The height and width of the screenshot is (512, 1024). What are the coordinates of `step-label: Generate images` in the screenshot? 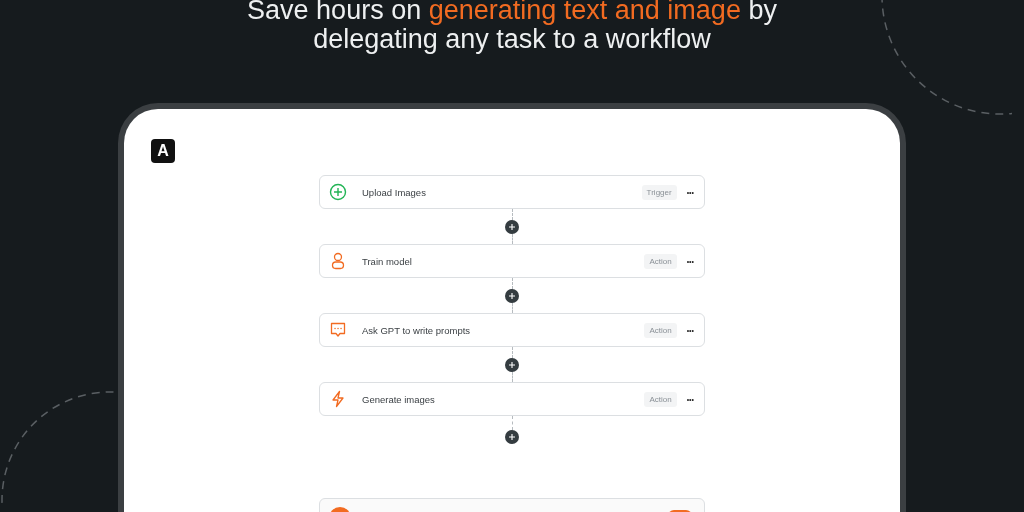 It's located at (399, 399).